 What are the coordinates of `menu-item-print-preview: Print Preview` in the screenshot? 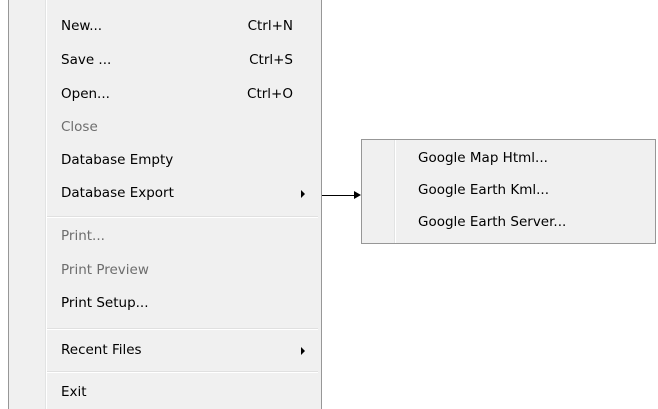 It's located at (165, 271).